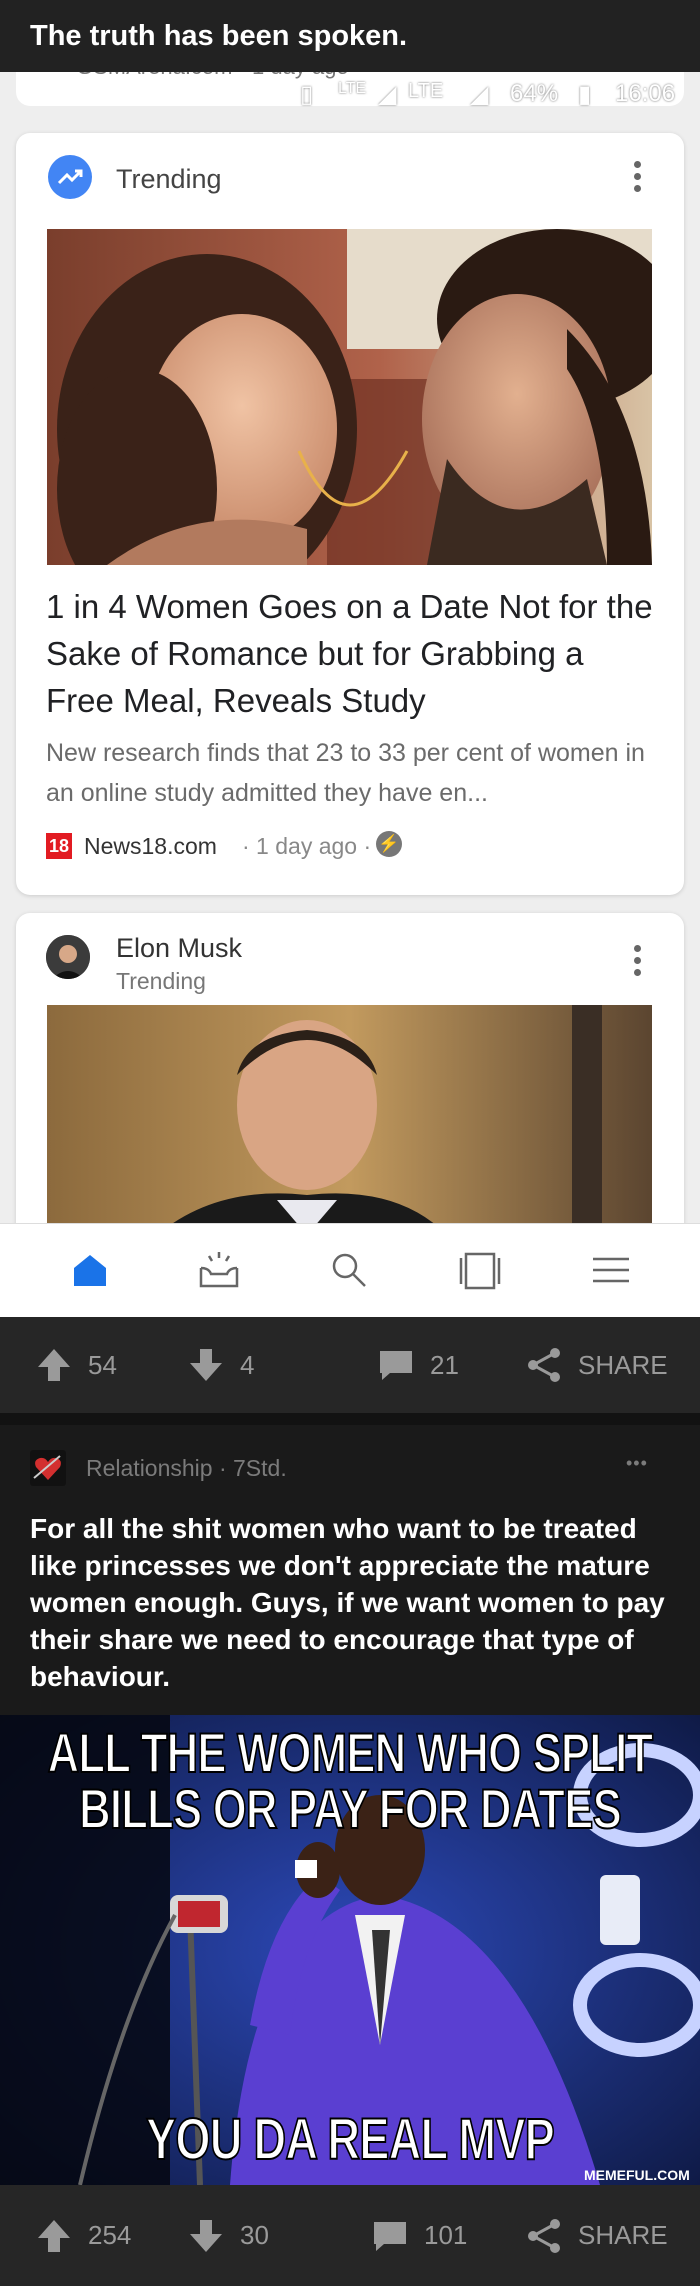  Describe the element at coordinates (645, 93) in the screenshot. I see `clock: 16:06` at that location.